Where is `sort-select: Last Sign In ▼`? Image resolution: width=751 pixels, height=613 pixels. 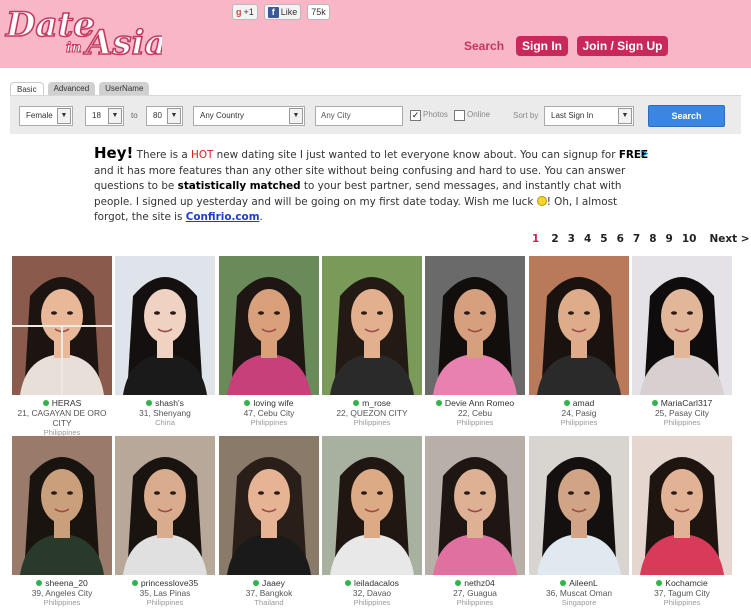 sort-select: Last Sign In ▼ is located at coordinates (589, 116).